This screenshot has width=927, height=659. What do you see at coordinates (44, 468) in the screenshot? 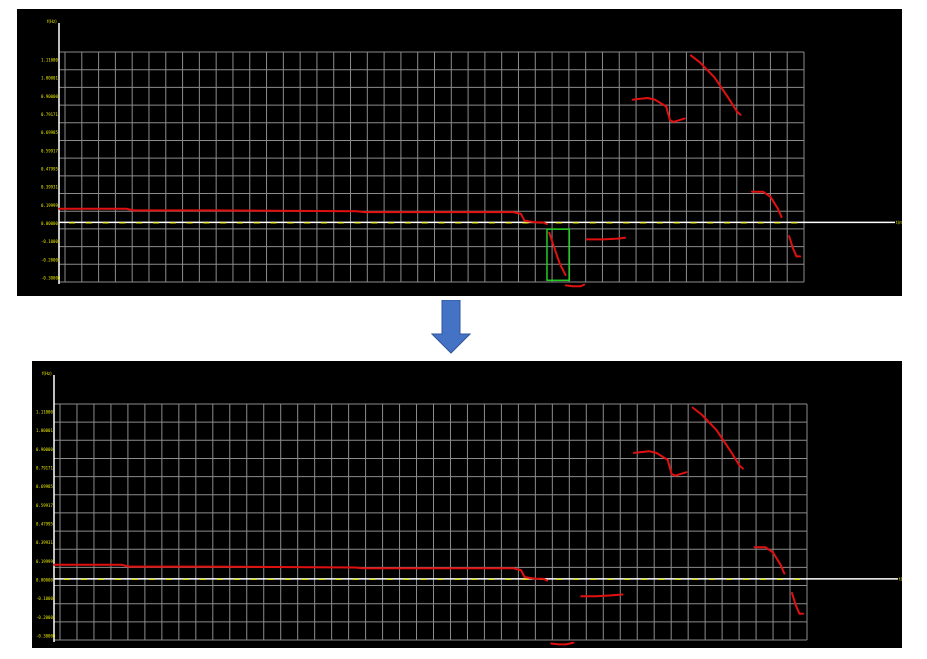
I see `y-tick-label: 0.79171` at bounding box center [44, 468].